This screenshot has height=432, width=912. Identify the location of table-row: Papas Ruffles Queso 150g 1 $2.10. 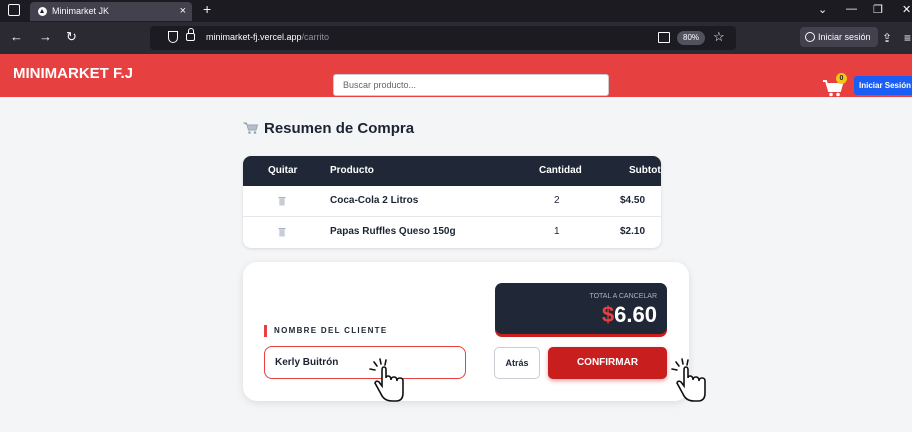
(452, 232).